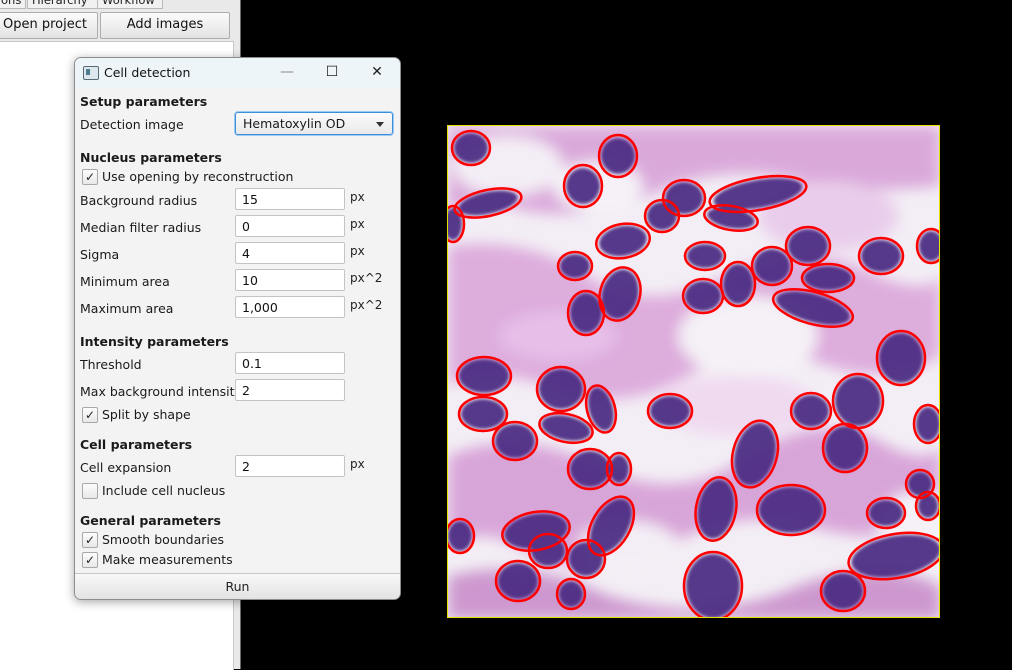 Image resolution: width=1012 pixels, height=670 pixels. Describe the element at coordinates (290, 307) in the screenshot. I see `maximum-area-input` at that location.